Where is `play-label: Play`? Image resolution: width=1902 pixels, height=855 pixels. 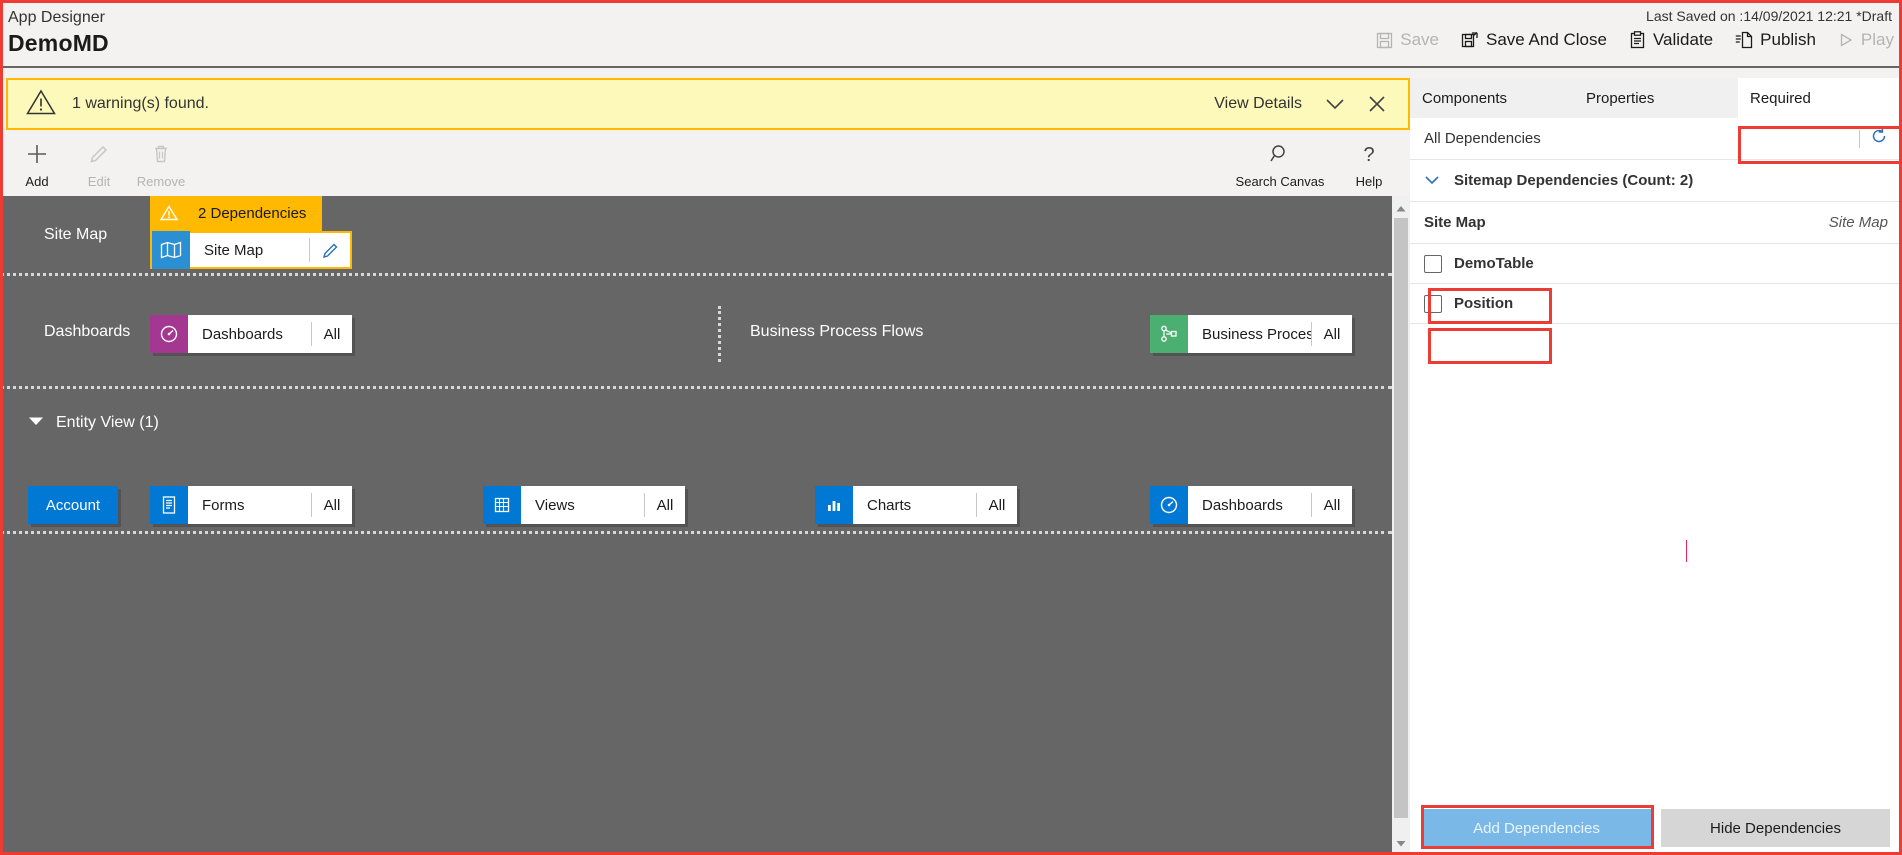 play-label: Play is located at coordinates (1877, 39).